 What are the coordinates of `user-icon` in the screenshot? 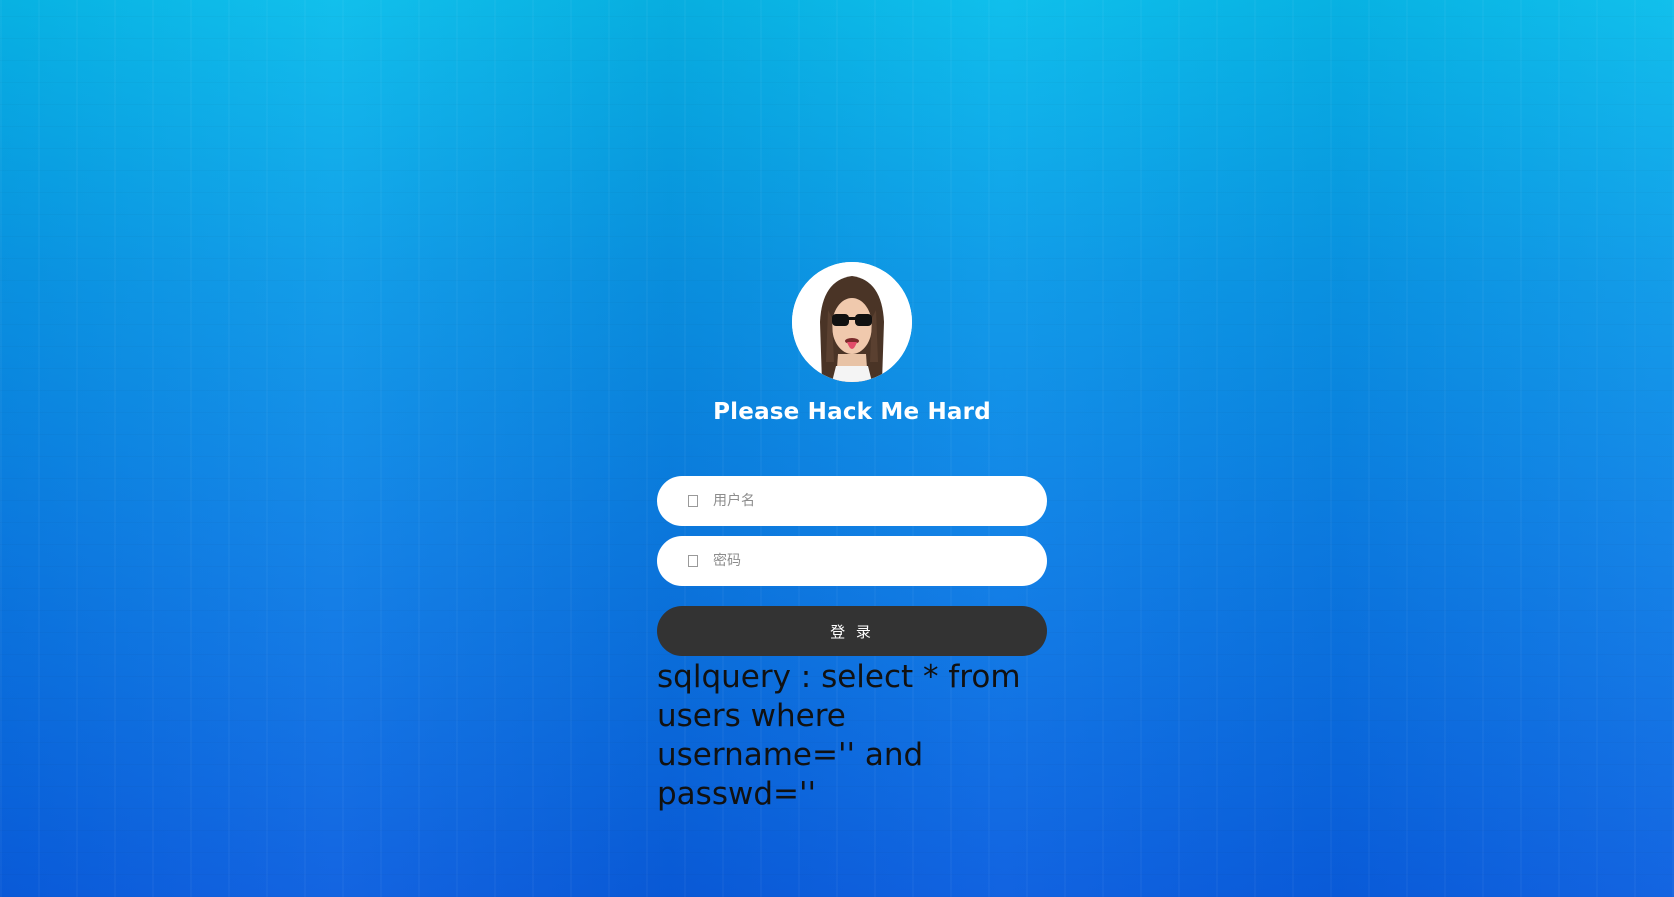 It's located at (693, 501).